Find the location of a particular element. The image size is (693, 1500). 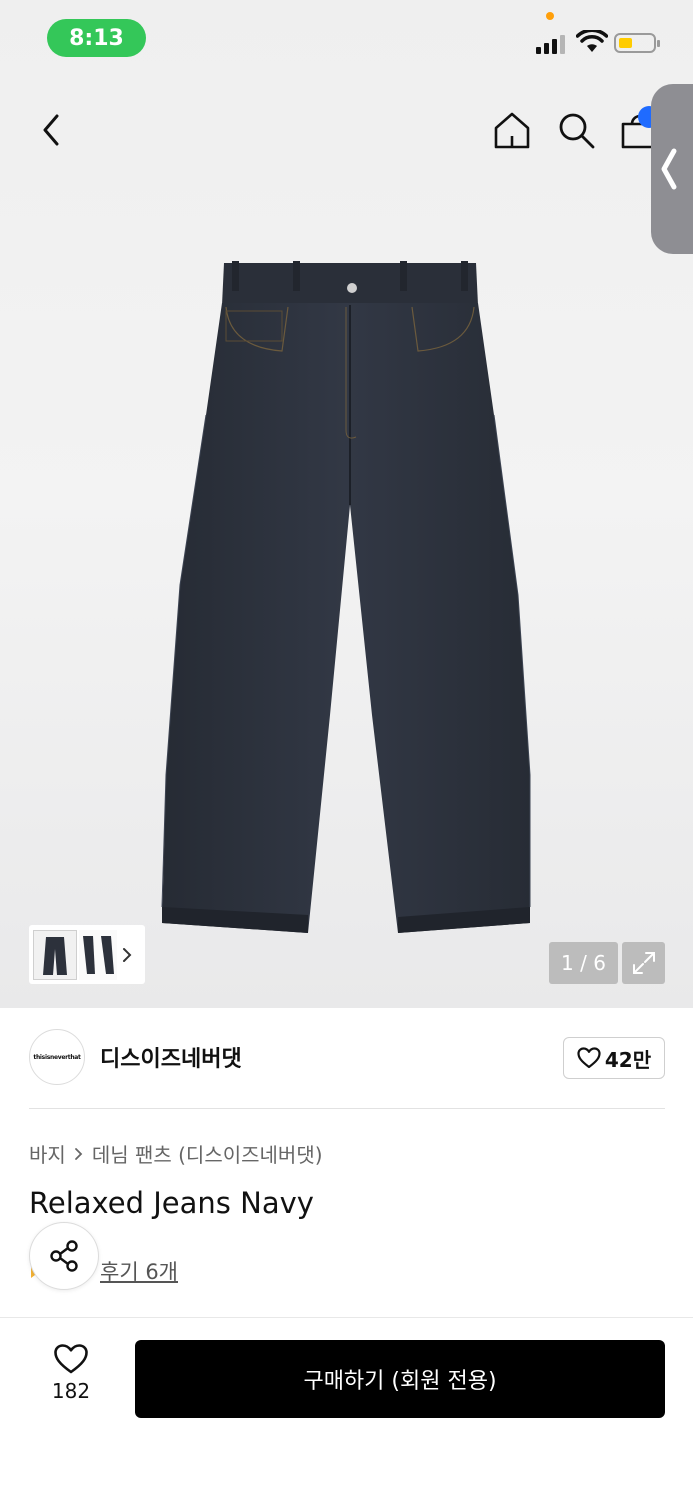

product-title: Relaxed Jeans Navy is located at coordinates (171, 1203).